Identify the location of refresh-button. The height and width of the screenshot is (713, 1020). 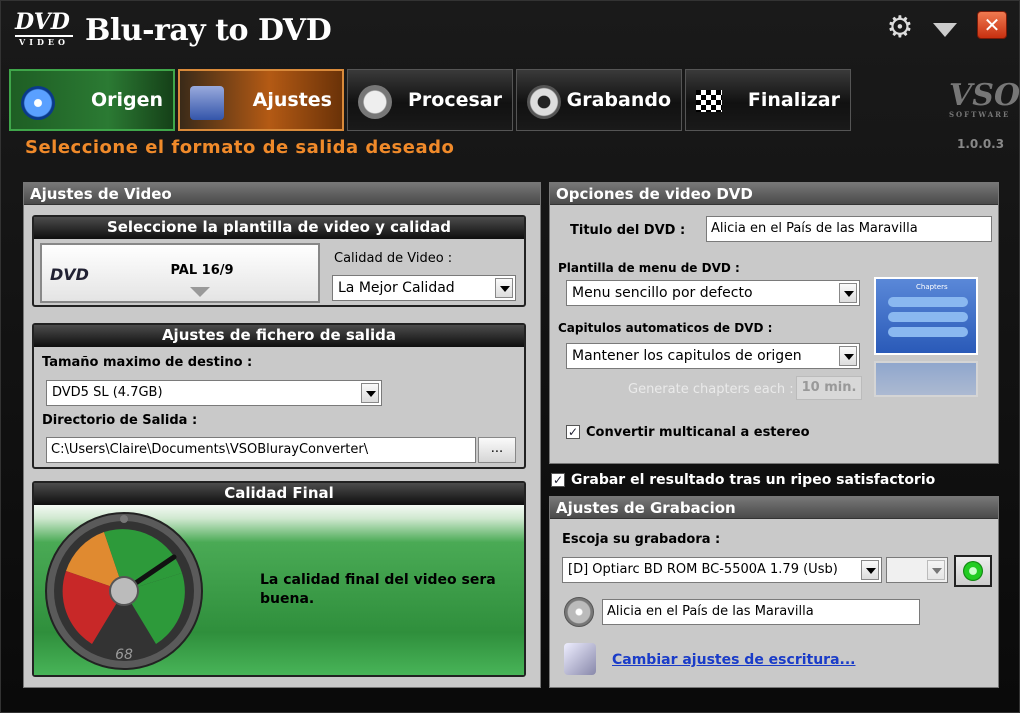
(973, 571).